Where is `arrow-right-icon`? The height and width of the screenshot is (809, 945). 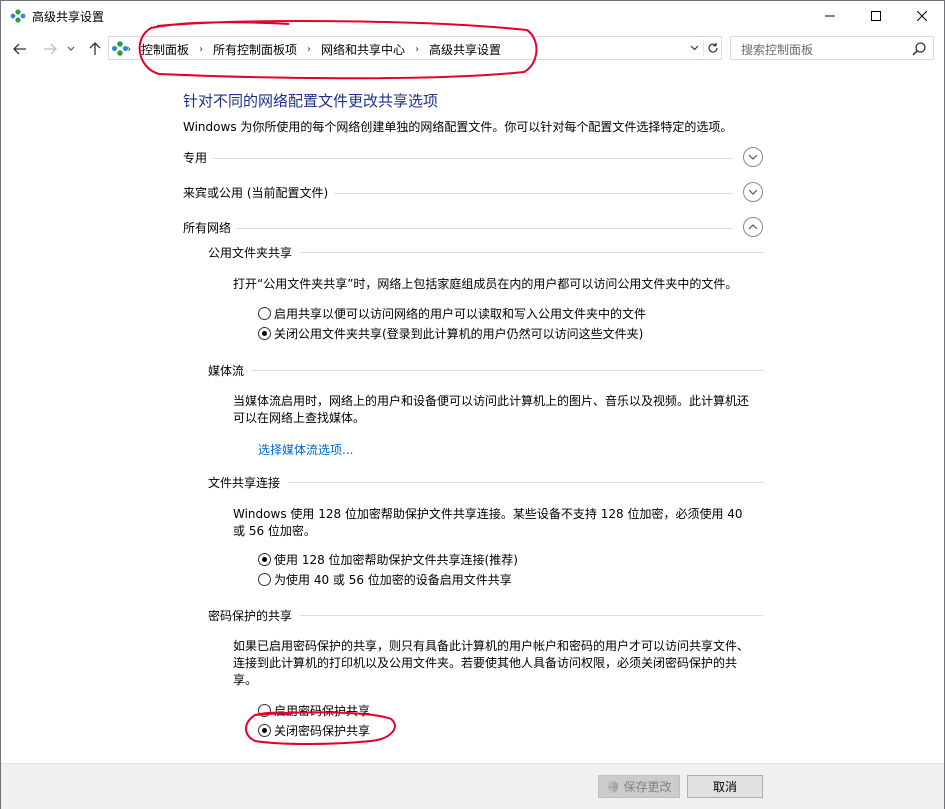
arrow-right-icon is located at coordinates (50, 49).